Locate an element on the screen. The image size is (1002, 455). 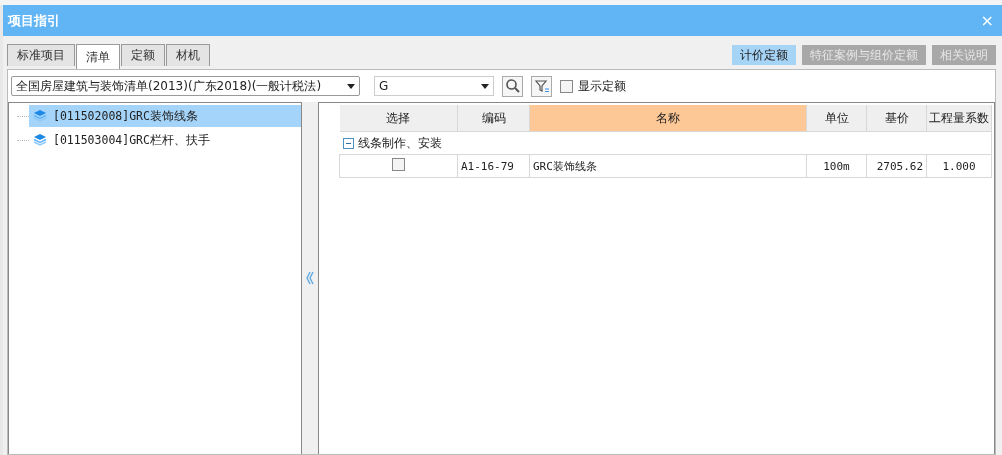
column-header: 基价 is located at coordinates (896, 118).